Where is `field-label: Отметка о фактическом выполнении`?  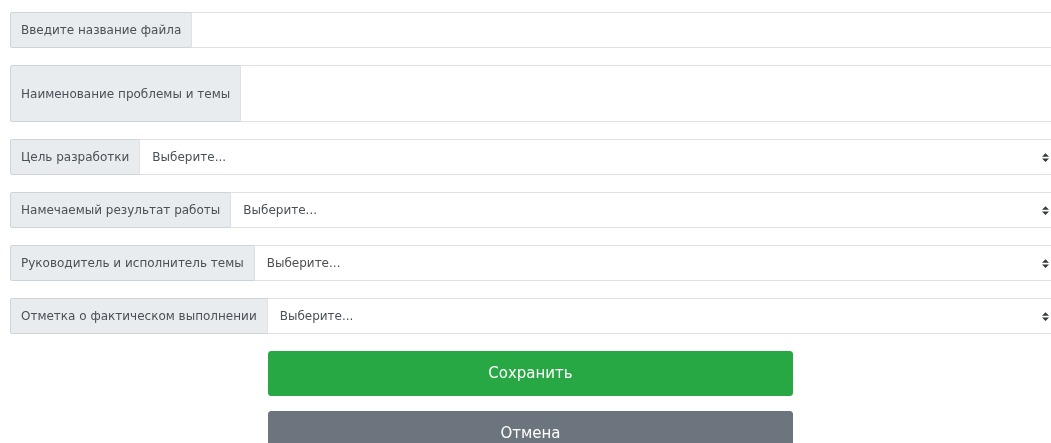 field-label: Отметка о фактическом выполнении is located at coordinates (139, 316).